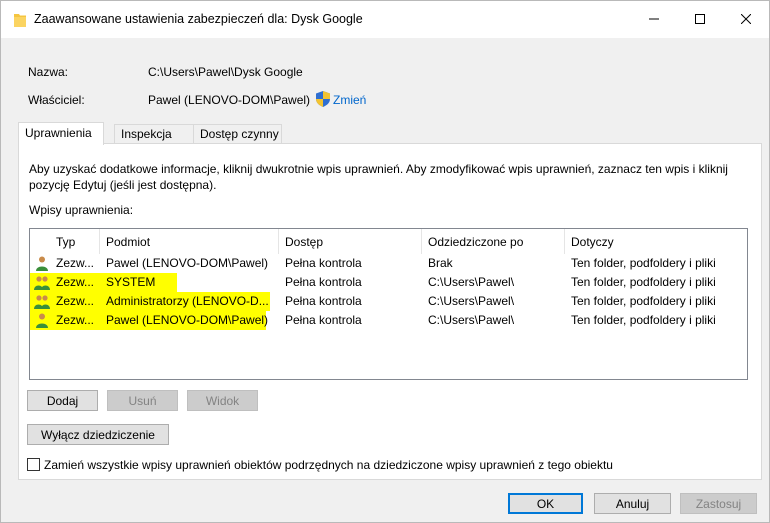 The width and height of the screenshot is (770, 523). Describe the element at coordinates (98, 434) in the screenshot. I see `disable-inheritance-button: Wyłącz dziedziczenie` at that location.